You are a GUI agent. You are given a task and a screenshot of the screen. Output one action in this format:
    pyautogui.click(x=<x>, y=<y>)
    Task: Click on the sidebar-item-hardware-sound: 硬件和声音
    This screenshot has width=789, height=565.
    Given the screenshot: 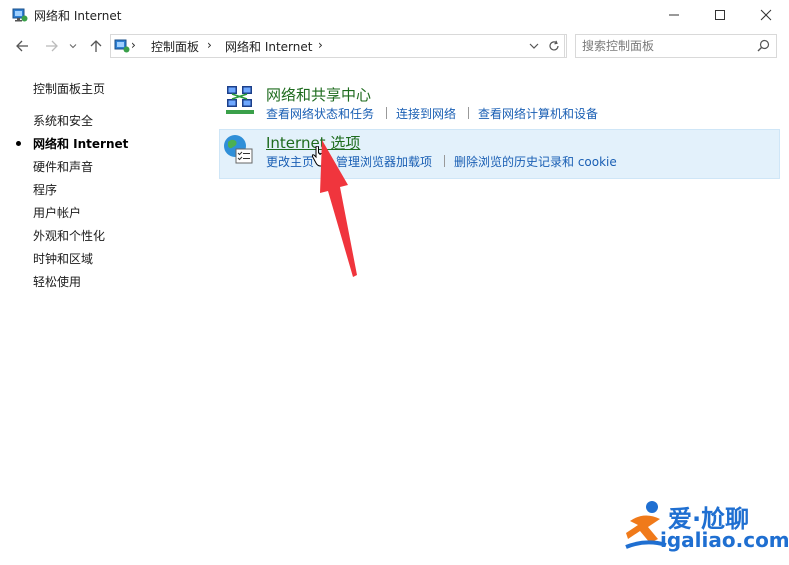 What is the action you would take?
    pyautogui.click(x=63, y=166)
    